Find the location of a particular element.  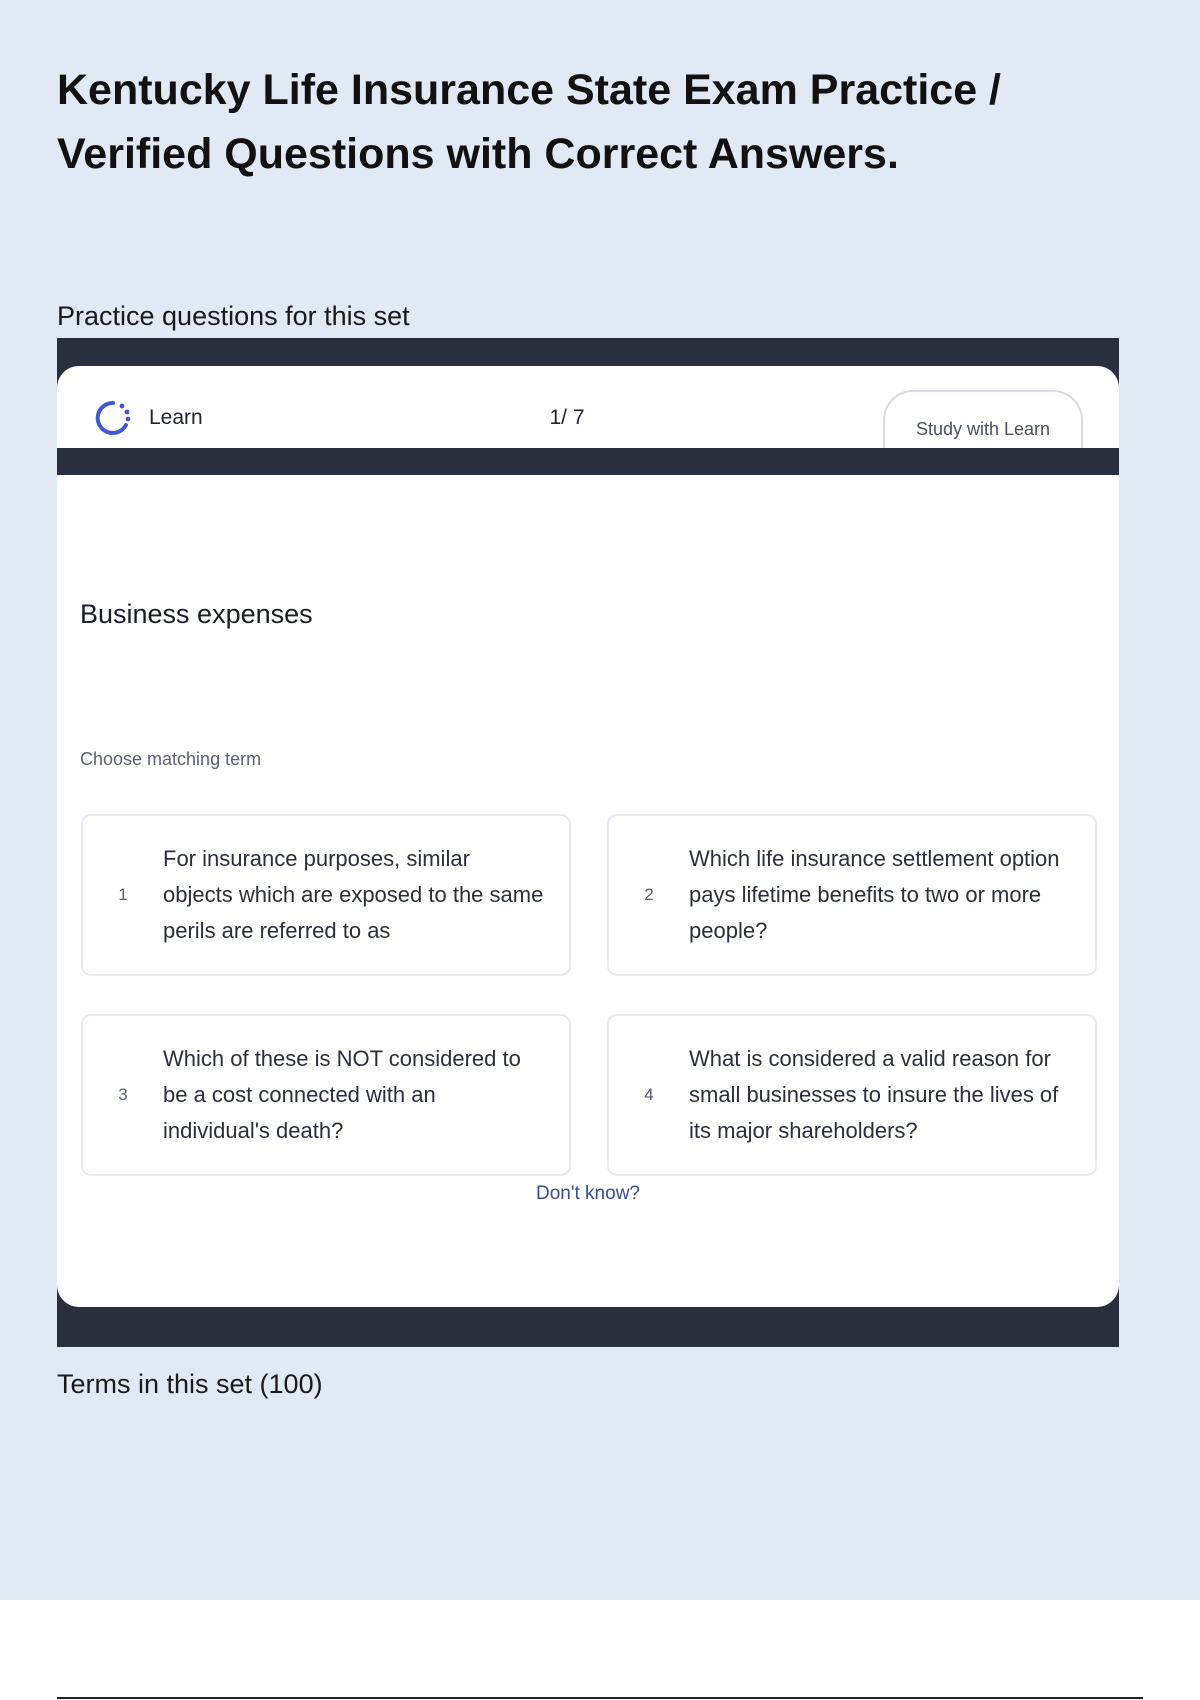

practice-section-label: Practice questions for this set is located at coordinates (233, 316).